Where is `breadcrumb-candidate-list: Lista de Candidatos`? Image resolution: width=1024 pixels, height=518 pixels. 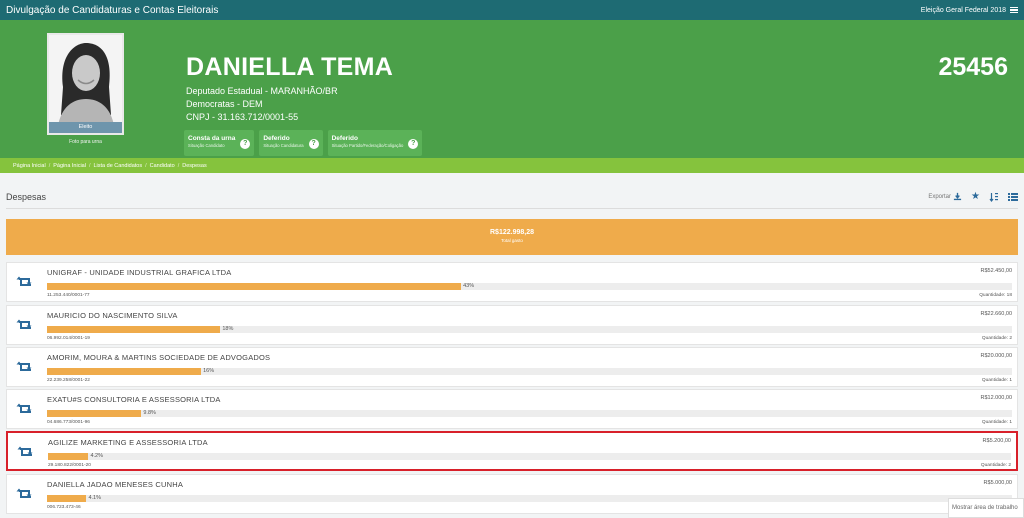
breadcrumb-candidate-list: Lista de Candidatos is located at coordinates (118, 166).